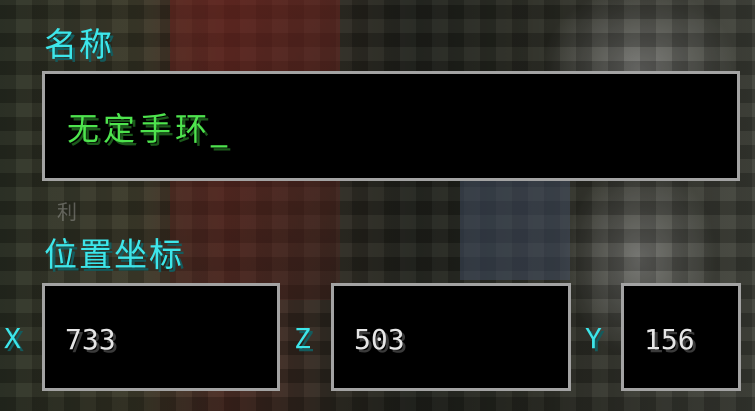  Describe the element at coordinates (79, 44) in the screenshot. I see `name-label: 名称` at that location.